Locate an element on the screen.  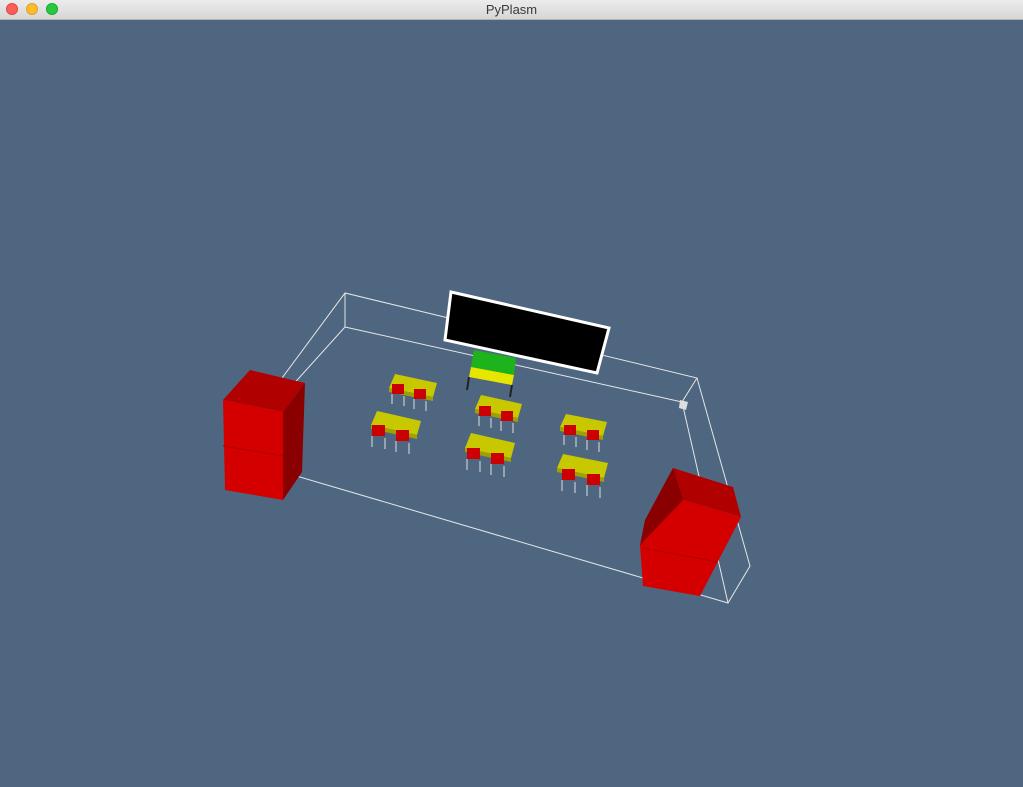
right-cabinet is located at coordinates (690, 532).